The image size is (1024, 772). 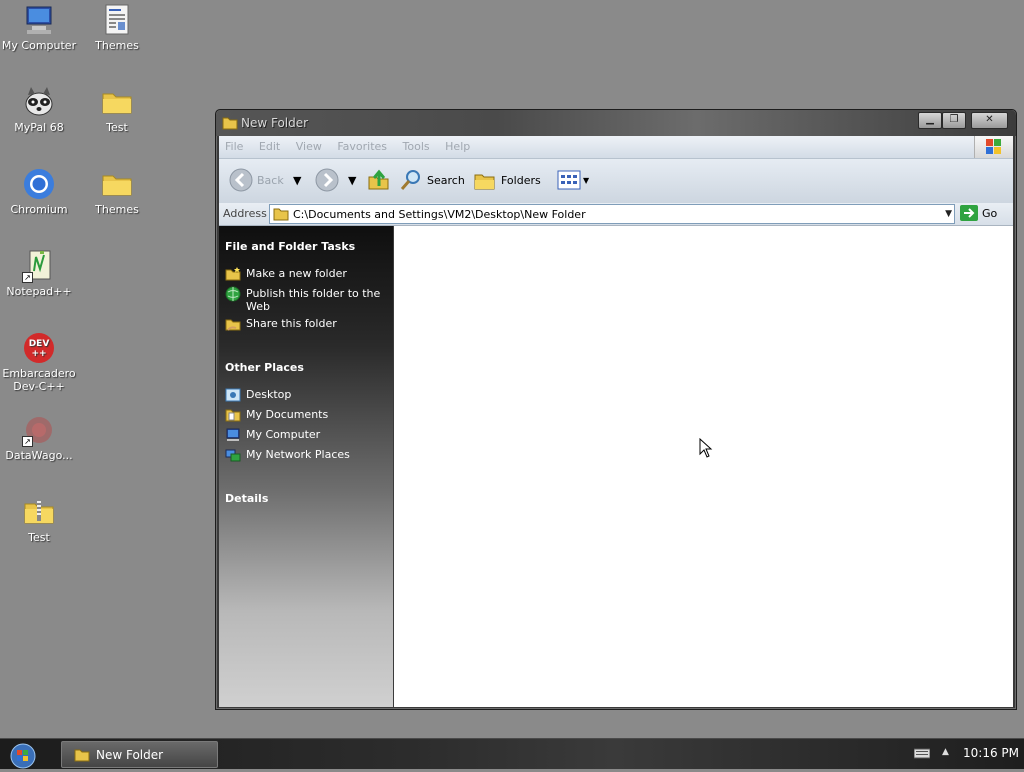 What do you see at coordinates (256, 180) in the screenshot?
I see `back-button: Back` at bounding box center [256, 180].